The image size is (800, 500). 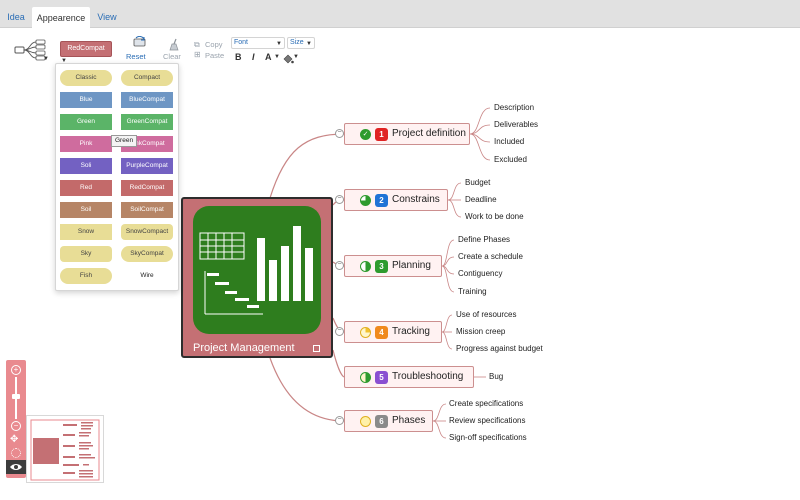 What do you see at coordinates (244, 348) in the screenshot?
I see `central-topic-title: Project Management` at bounding box center [244, 348].